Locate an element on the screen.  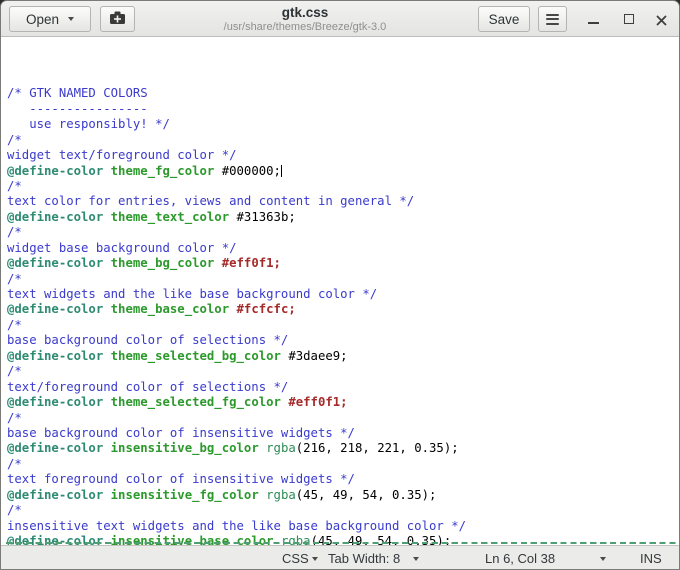
open-button-label: Open is located at coordinates (42, 19).